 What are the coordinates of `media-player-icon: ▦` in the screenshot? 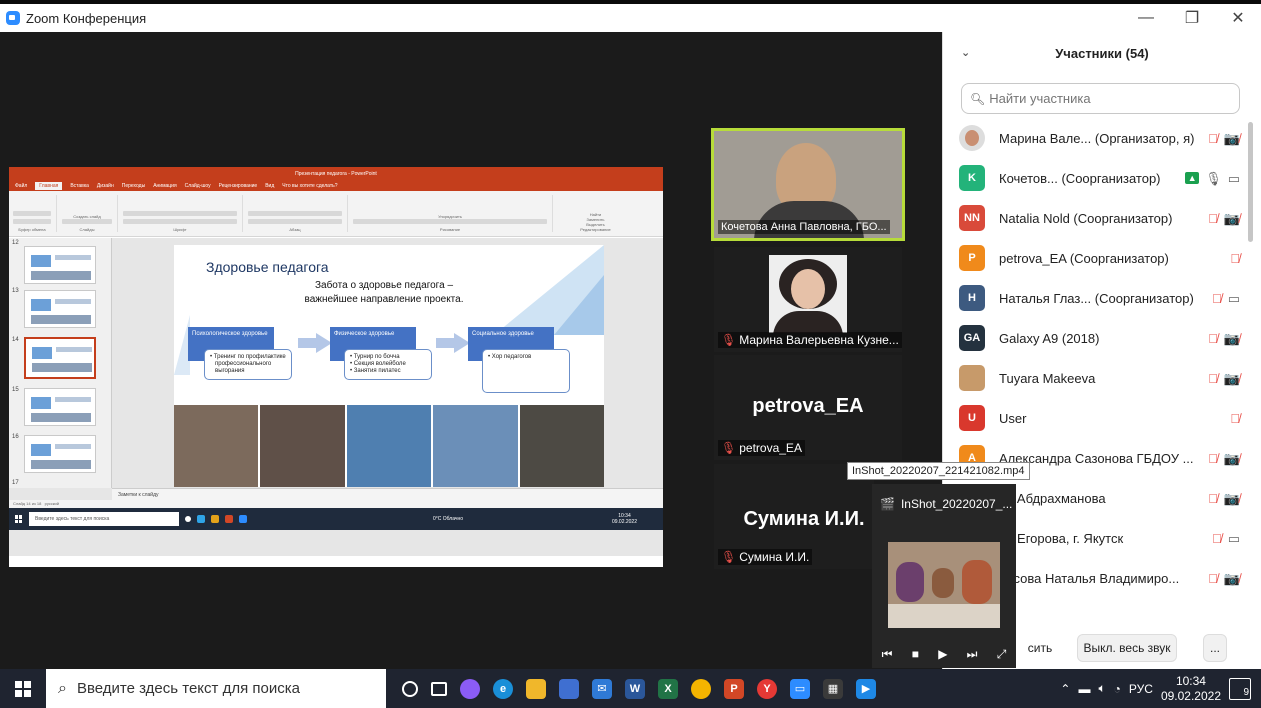 It's located at (833, 688).